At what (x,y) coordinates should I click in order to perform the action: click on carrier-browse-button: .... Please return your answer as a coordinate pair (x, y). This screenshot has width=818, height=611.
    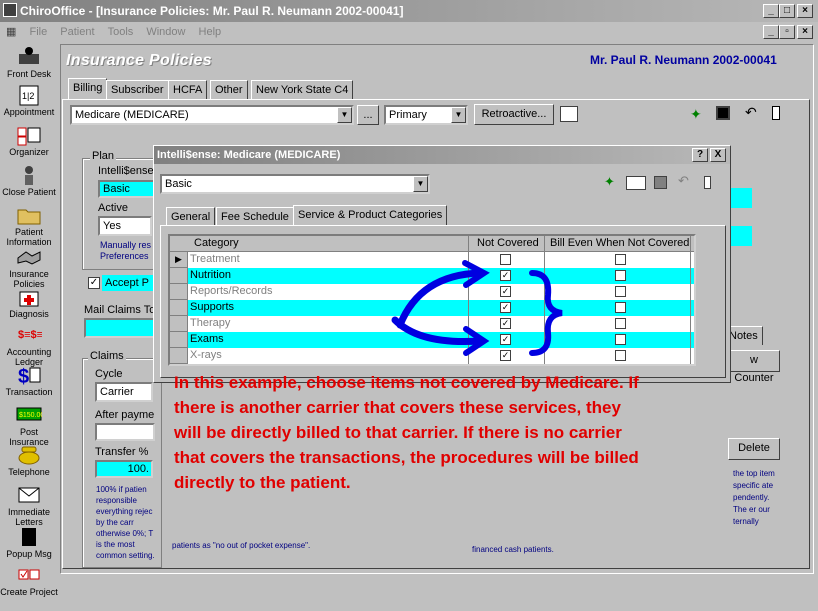
    Looking at the image, I should click on (368, 115).